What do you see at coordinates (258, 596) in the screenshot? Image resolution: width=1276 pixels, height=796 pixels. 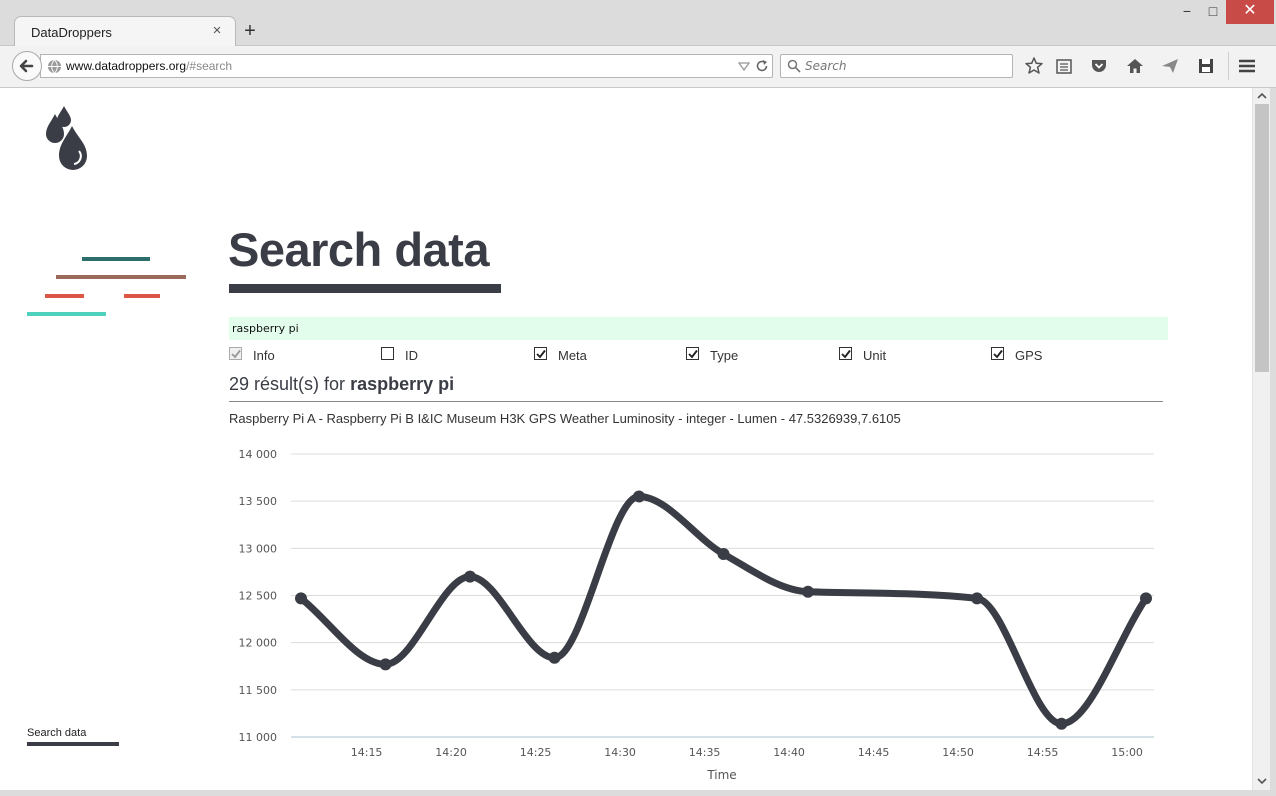 I see `y-tick-label: 12 500` at bounding box center [258, 596].